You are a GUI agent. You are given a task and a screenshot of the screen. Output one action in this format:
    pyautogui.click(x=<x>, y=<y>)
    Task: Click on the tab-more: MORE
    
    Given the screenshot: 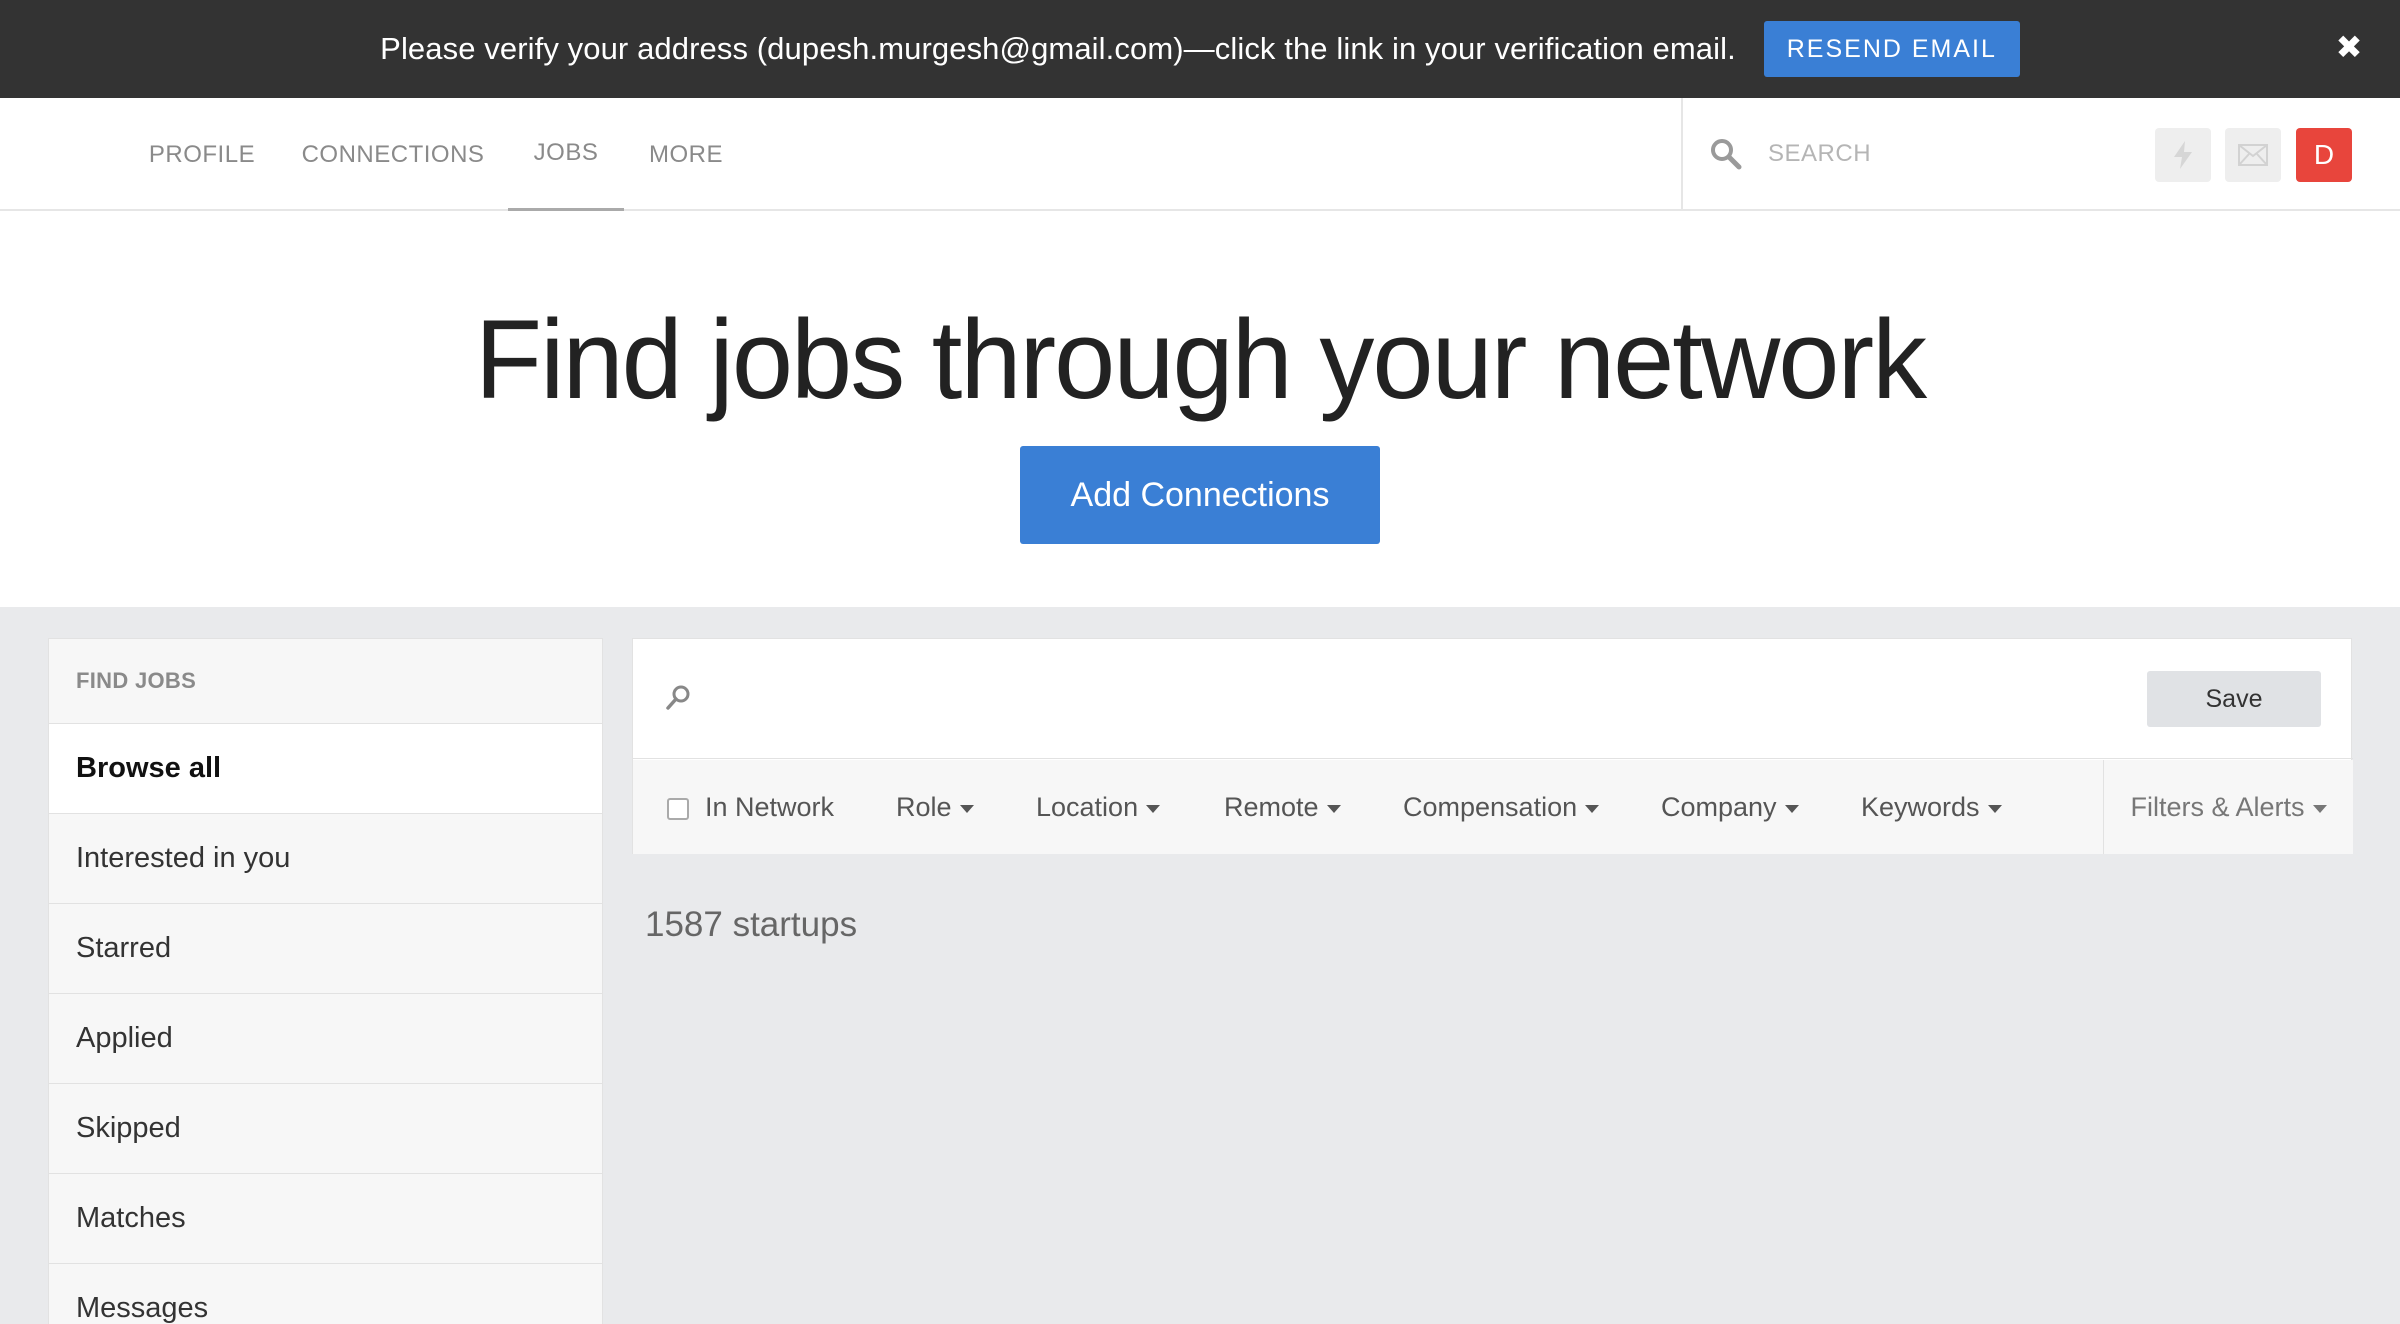 What is the action you would take?
    pyautogui.click(x=686, y=154)
    